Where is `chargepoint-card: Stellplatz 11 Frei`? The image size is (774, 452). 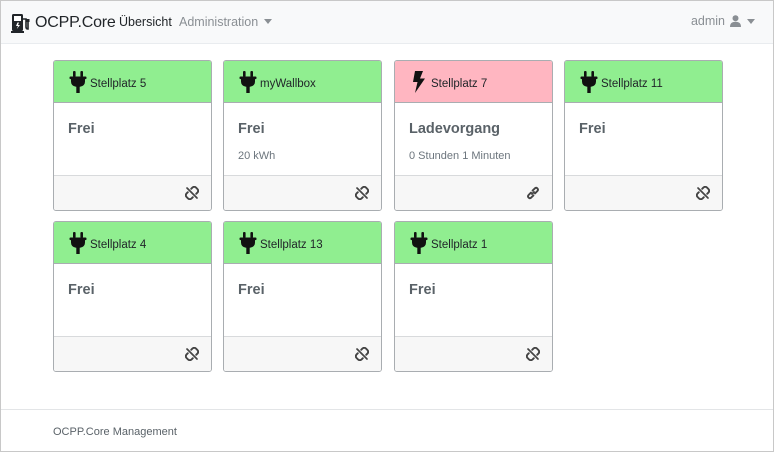 chargepoint-card: Stellplatz 11 Frei is located at coordinates (643, 135).